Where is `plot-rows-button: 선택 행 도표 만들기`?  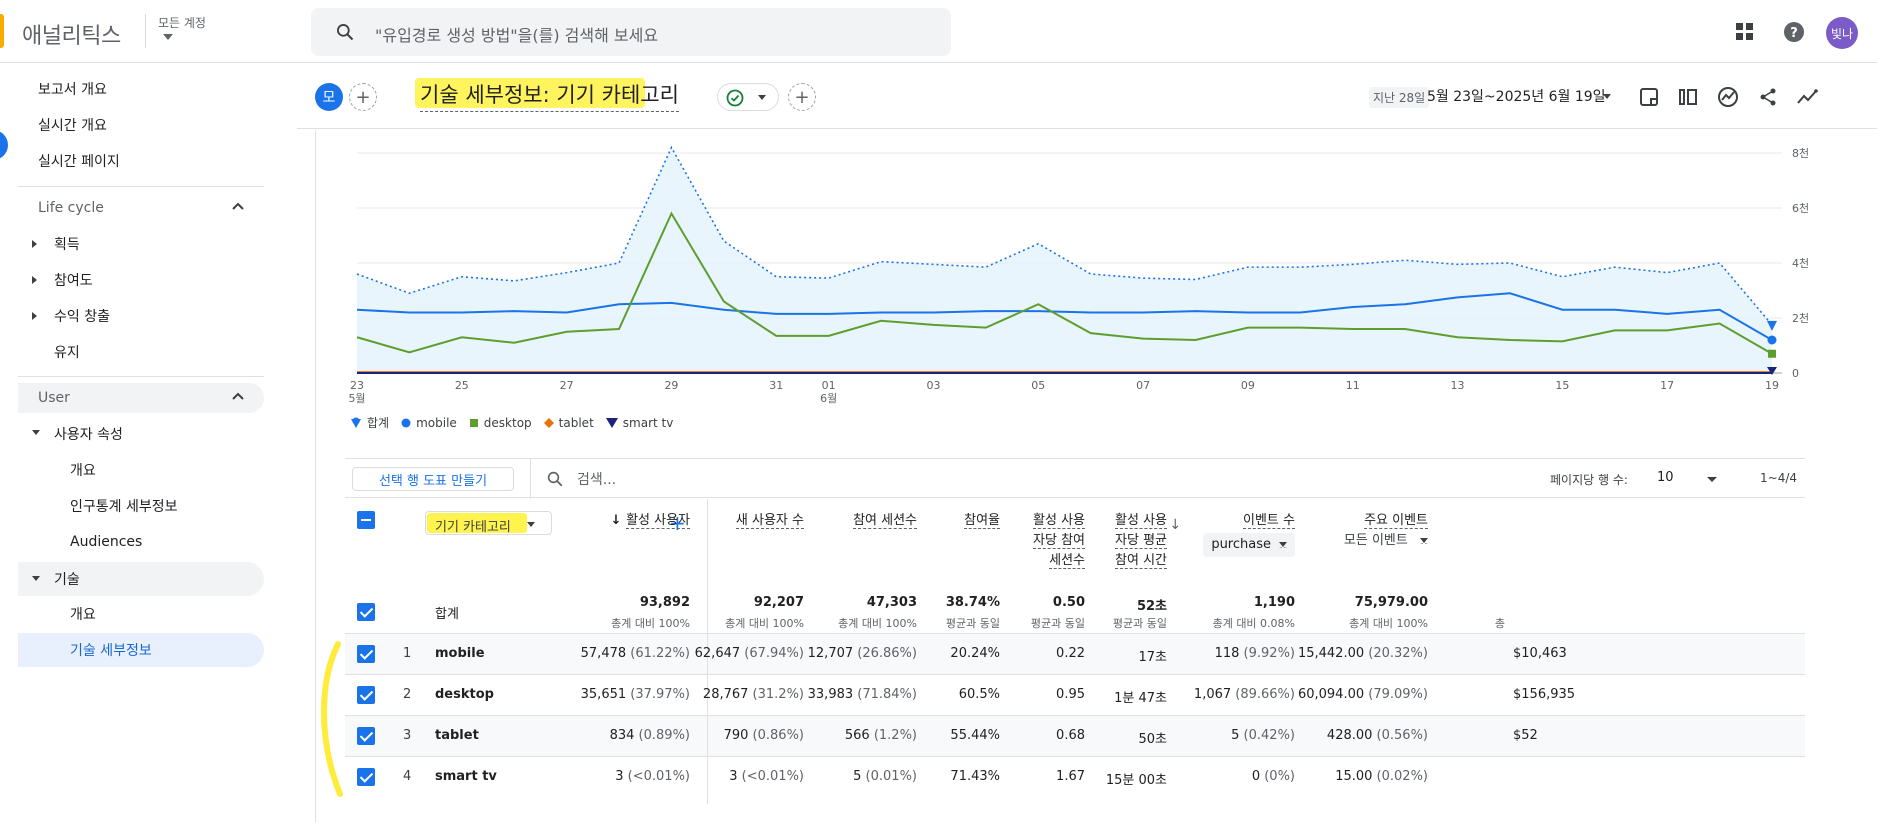 plot-rows-button: 선택 행 도표 만들기 is located at coordinates (433, 479).